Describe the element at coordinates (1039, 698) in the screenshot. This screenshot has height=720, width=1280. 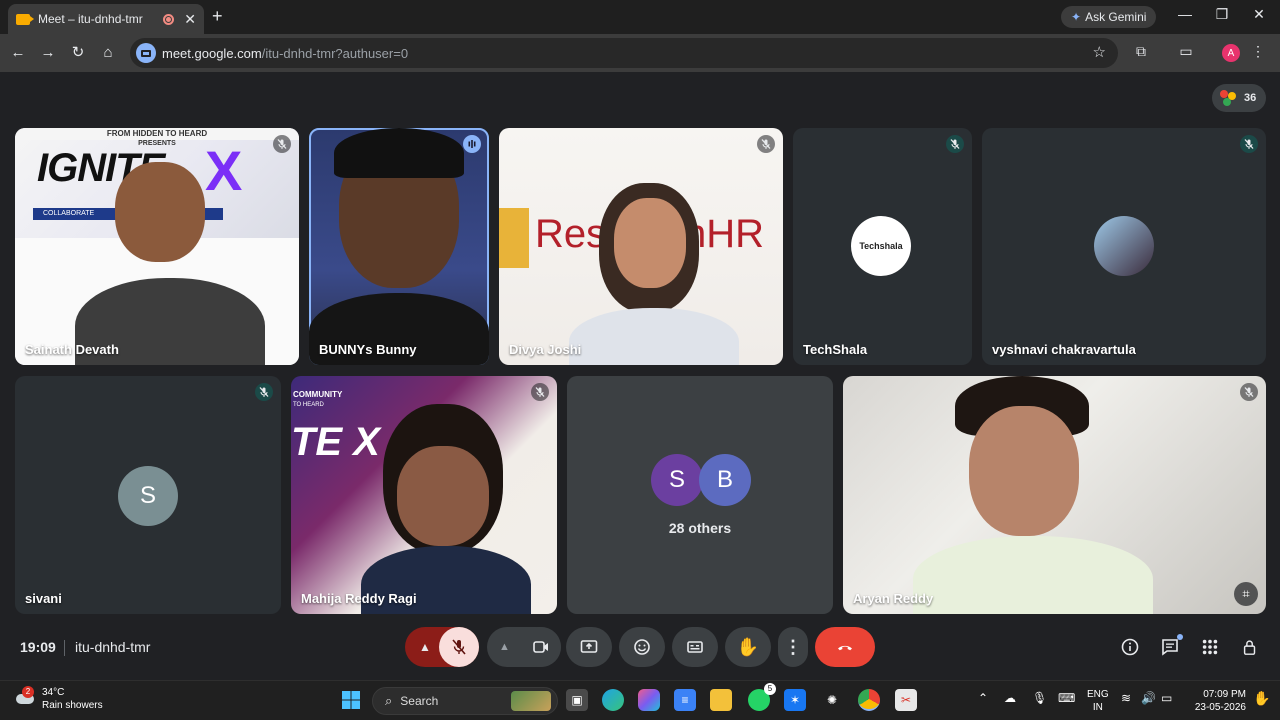
I see `mic-tray-icon: 🎙` at that location.